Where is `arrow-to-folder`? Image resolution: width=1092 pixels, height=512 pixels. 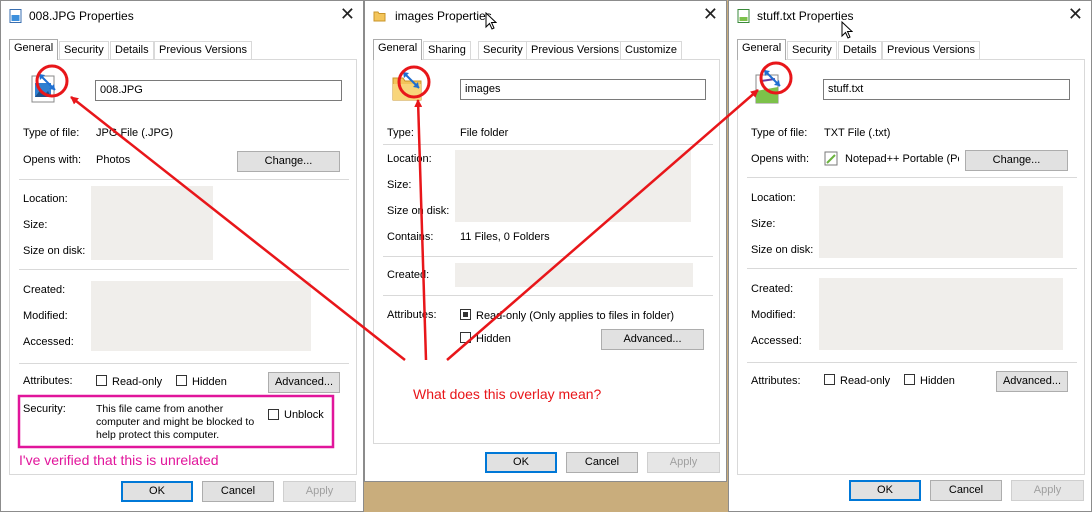 arrow-to-folder is located at coordinates (421, 230).